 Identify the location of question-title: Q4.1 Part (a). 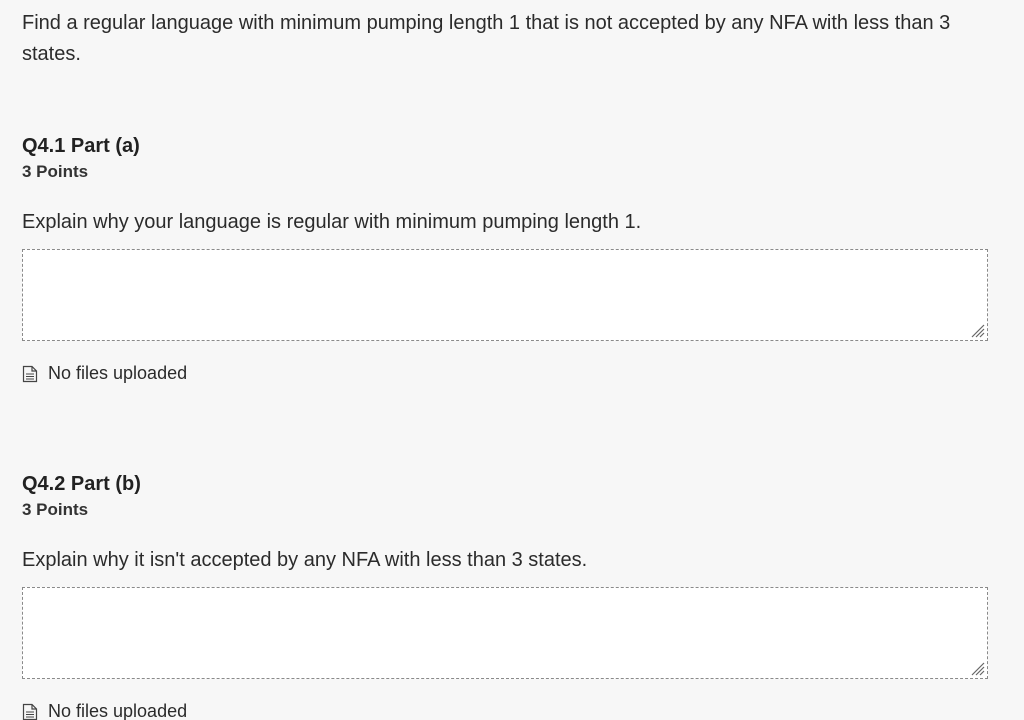
(81, 146).